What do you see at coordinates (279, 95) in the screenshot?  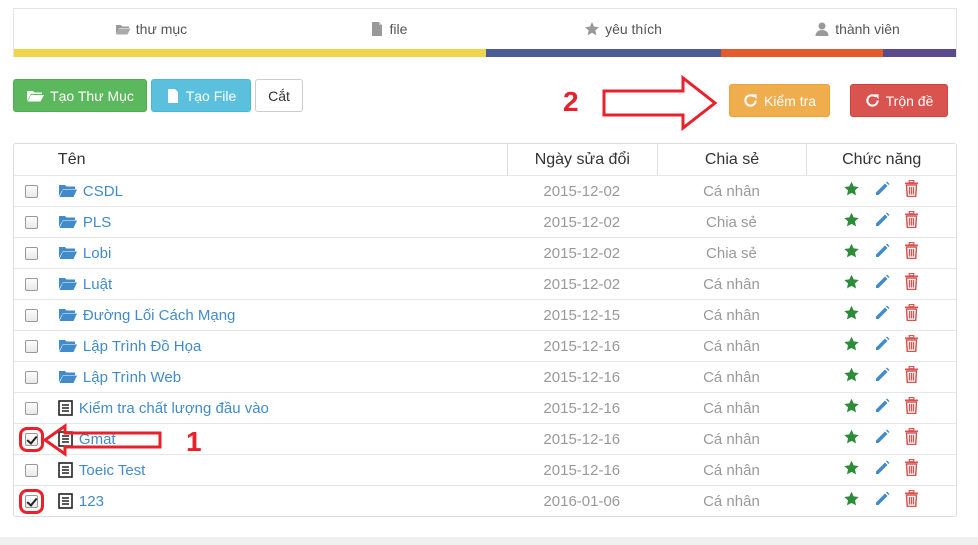 I see `cut-button: Cắt` at bounding box center [279, 95].